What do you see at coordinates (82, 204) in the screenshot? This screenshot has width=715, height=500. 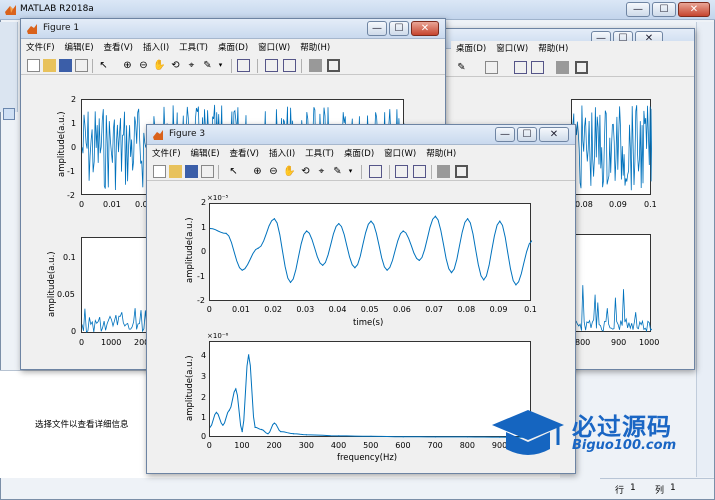 I see `fig1-top-xtick: 0` at bounding box center [82, 204].